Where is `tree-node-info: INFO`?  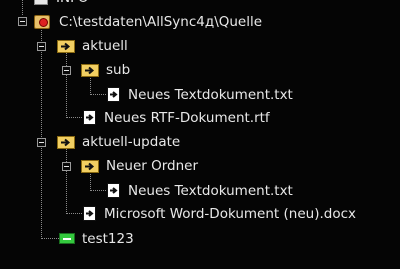
tree-node-info: INFO is located at coordinates (80, 4).